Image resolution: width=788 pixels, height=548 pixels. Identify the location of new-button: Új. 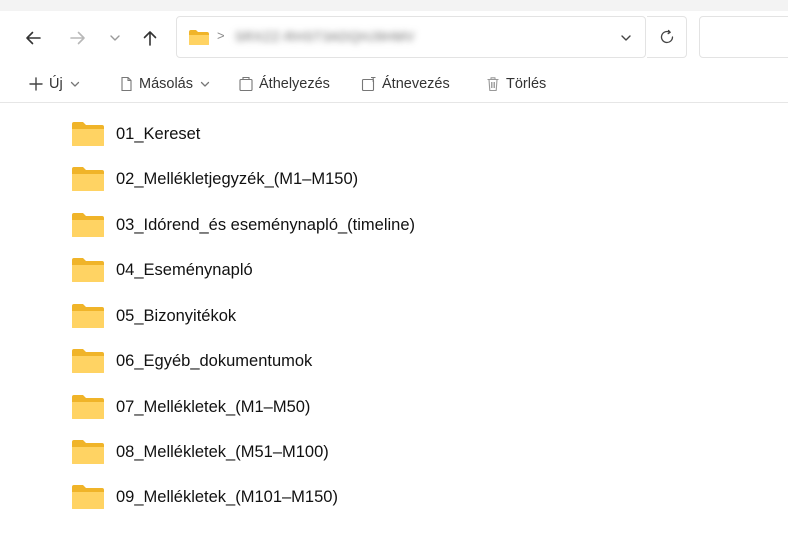
(54, 84).